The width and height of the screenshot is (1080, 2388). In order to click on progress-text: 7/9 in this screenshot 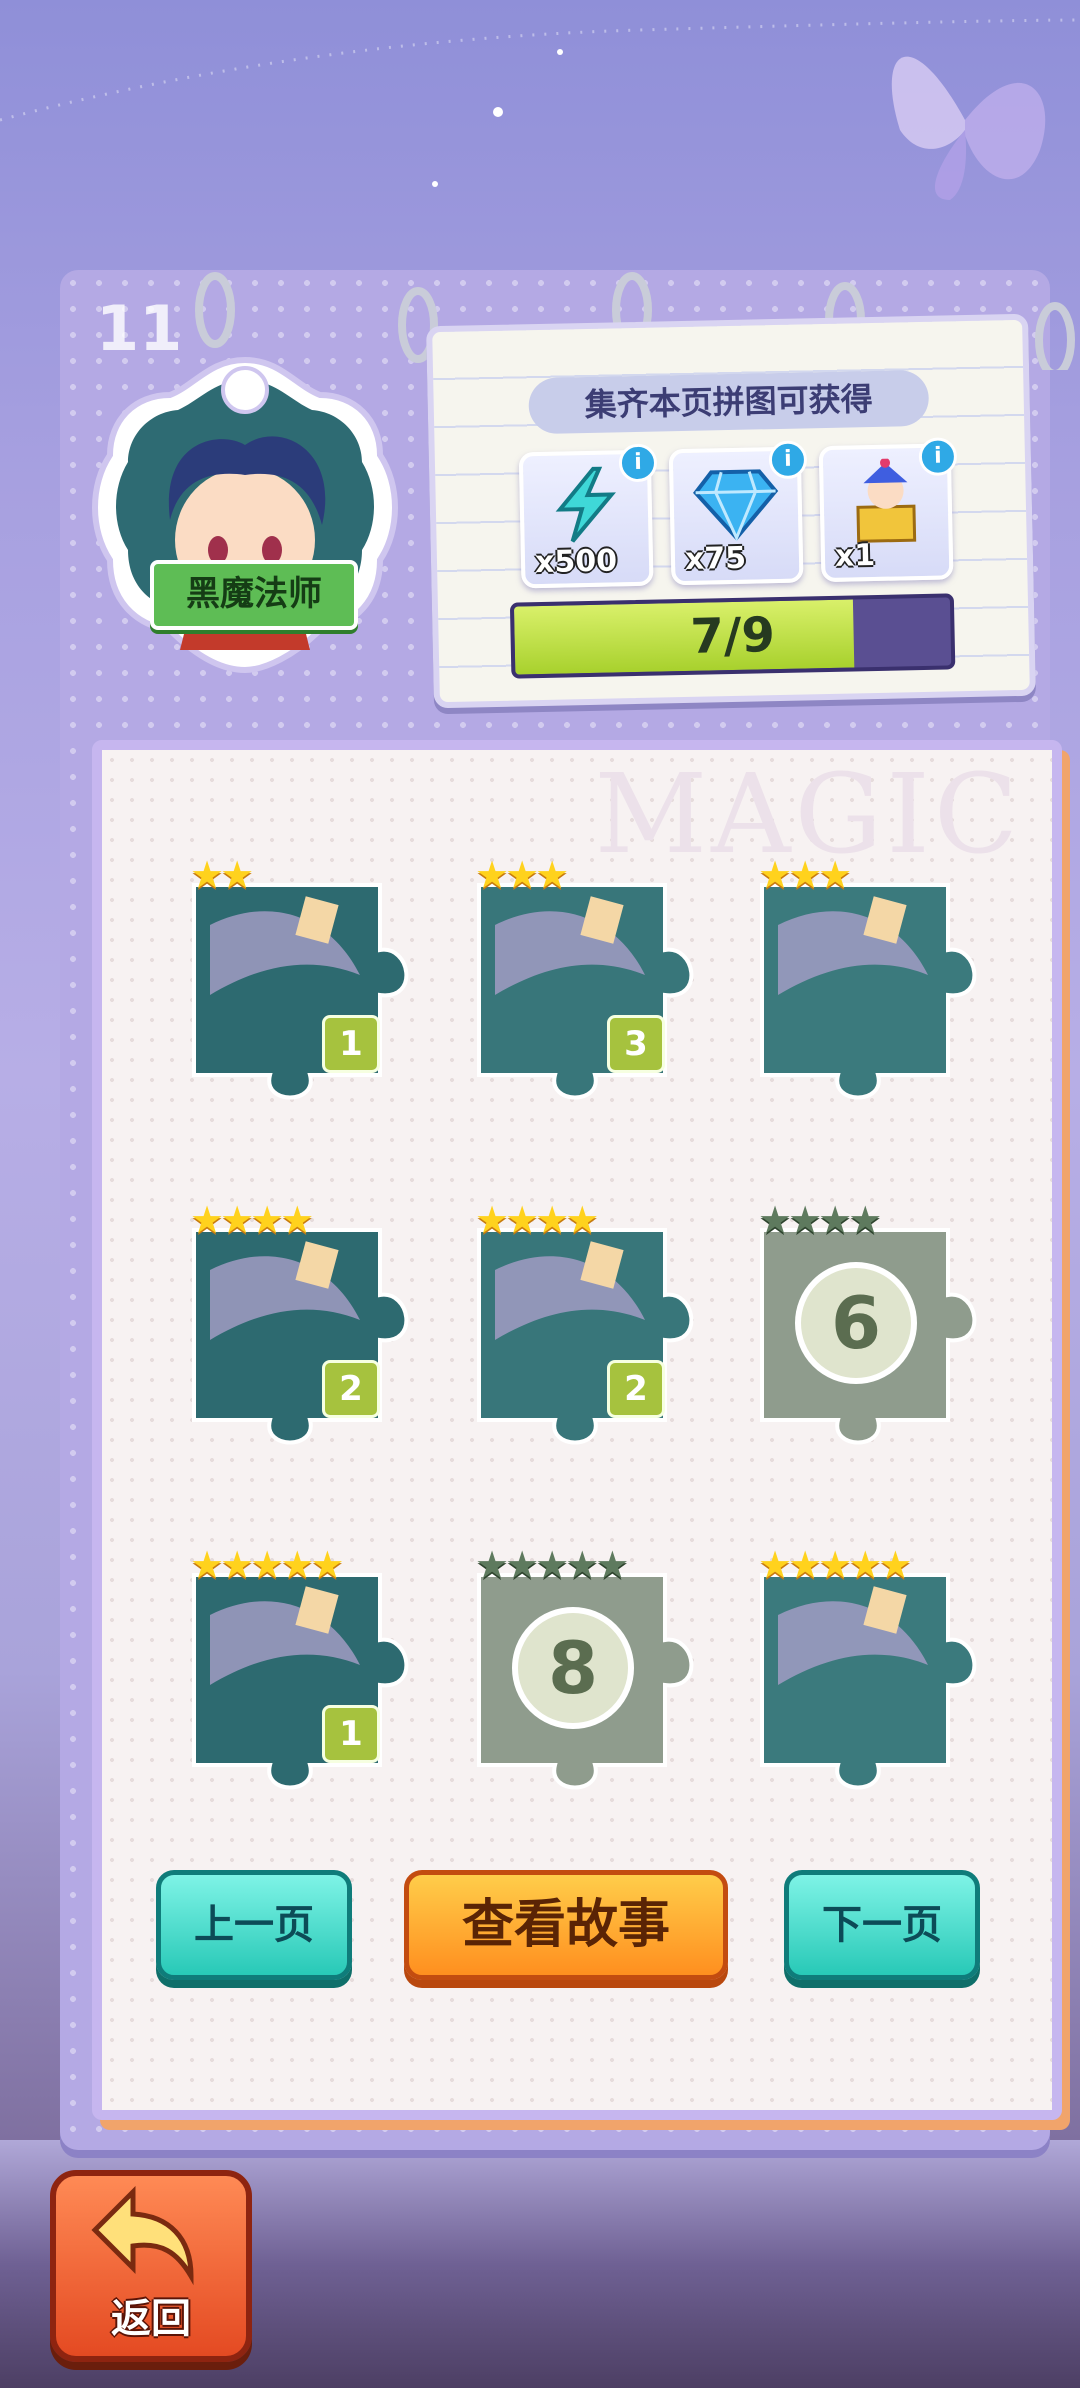, I will do `click(732, 636)`.